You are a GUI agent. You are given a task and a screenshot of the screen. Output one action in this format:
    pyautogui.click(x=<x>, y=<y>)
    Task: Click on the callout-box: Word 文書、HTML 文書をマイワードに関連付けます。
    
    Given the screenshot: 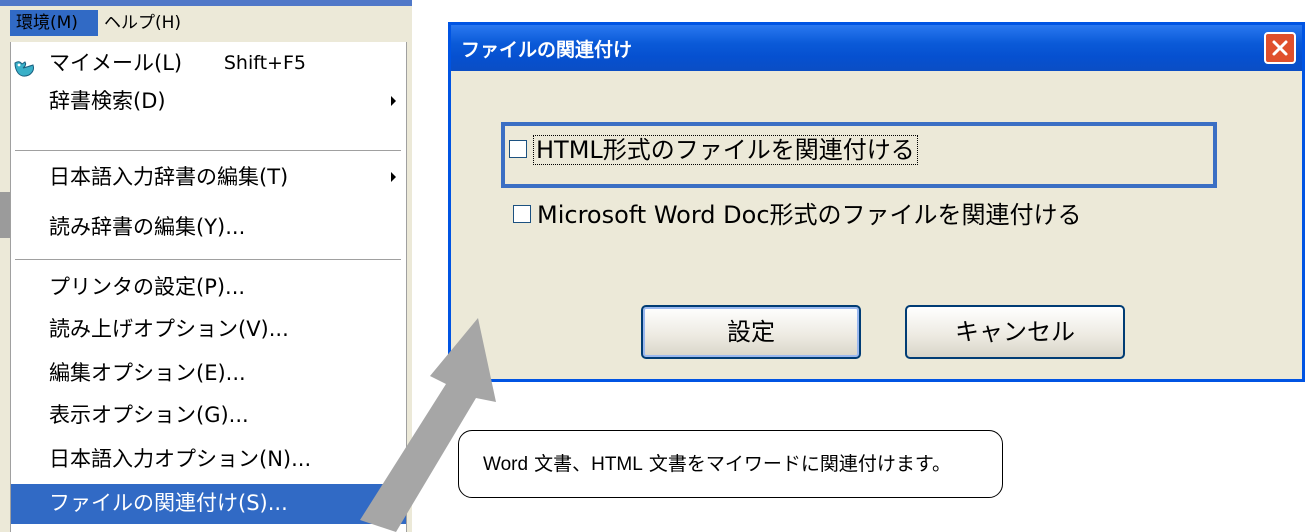 What is the action you would take?
    pyautogui.click(x=730, y=464)
    